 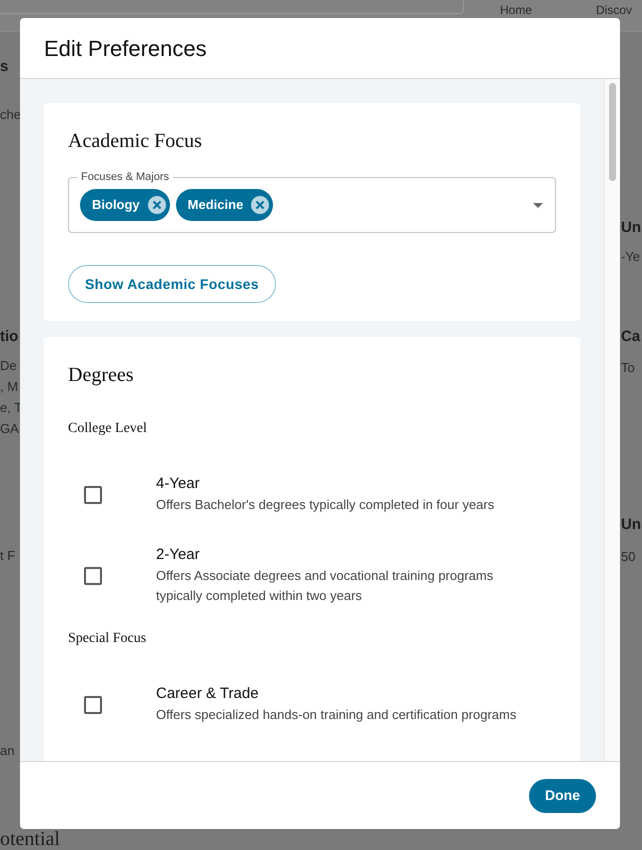 I want to click on text-fragment: che, so click(x=10, y=115).